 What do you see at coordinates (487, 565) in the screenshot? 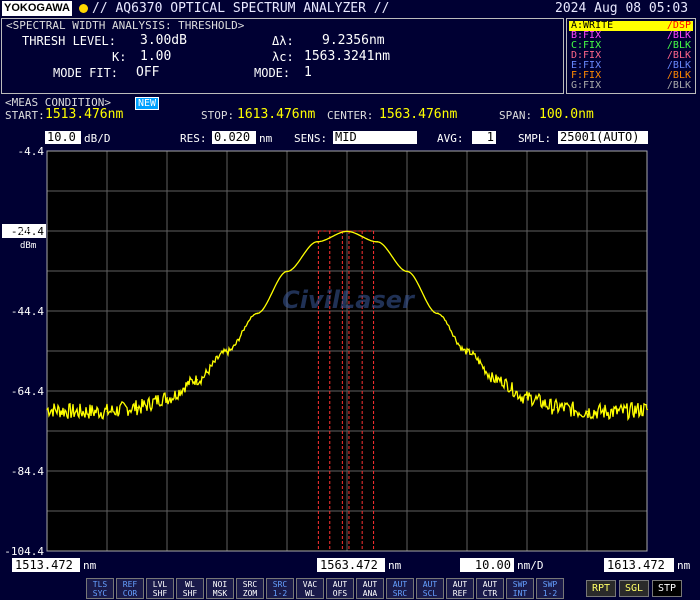
I see `x-div-field: 10.00` at bounding box center [487, 565].